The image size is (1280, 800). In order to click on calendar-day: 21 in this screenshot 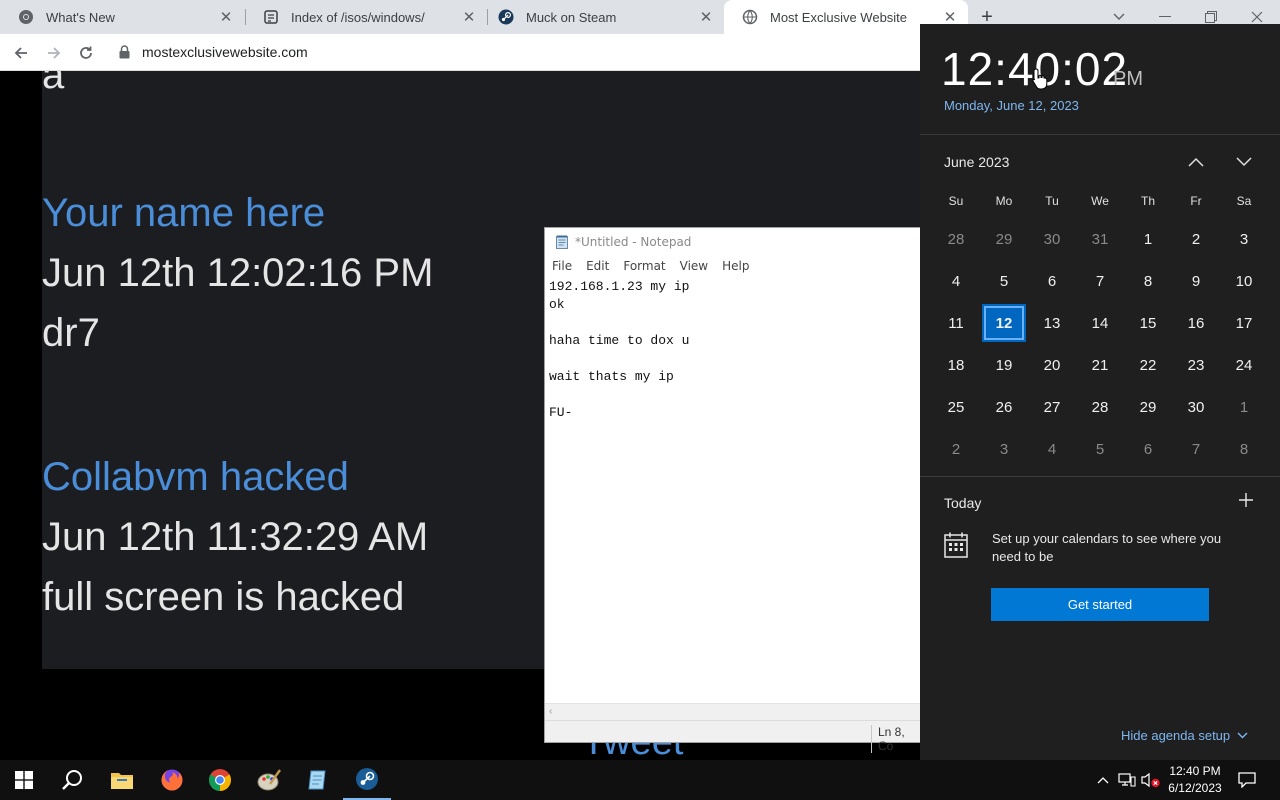, I will do `click(1100, 365)`.